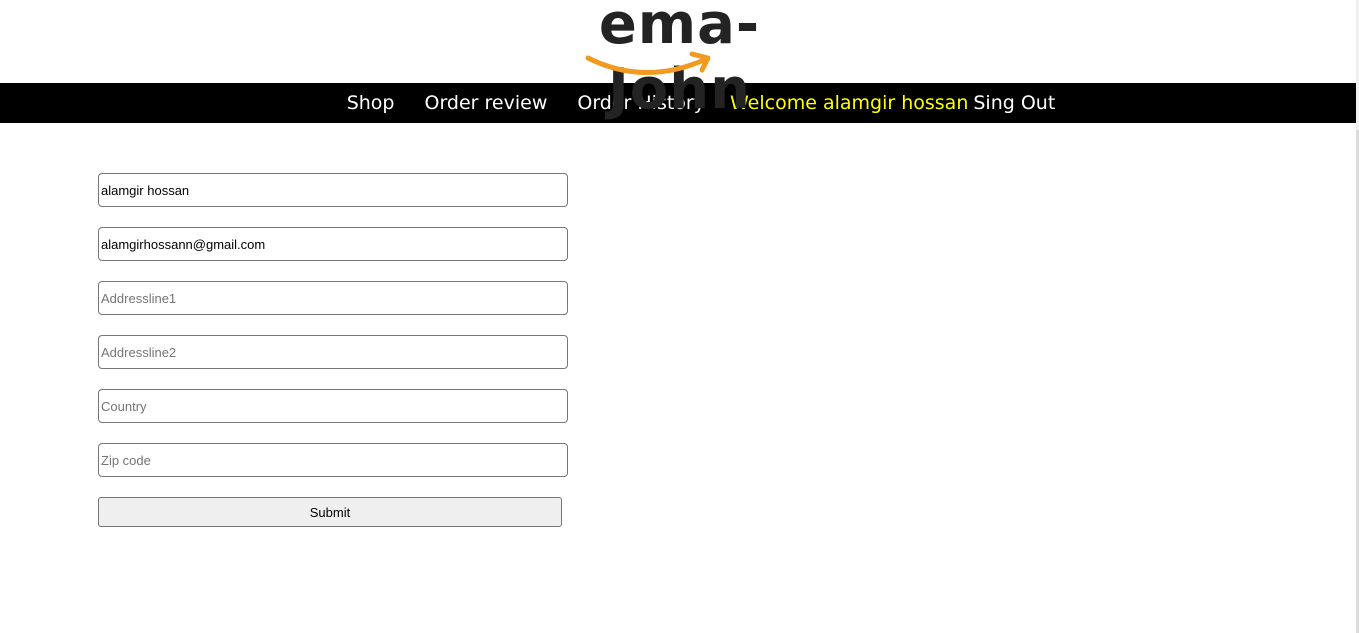 The width and height of the screenshot is (1359, 633). What do you see at coordinates (330, 512) in the screenshot?
I see `submit-button: Submit` at bounding box center [330, 512].